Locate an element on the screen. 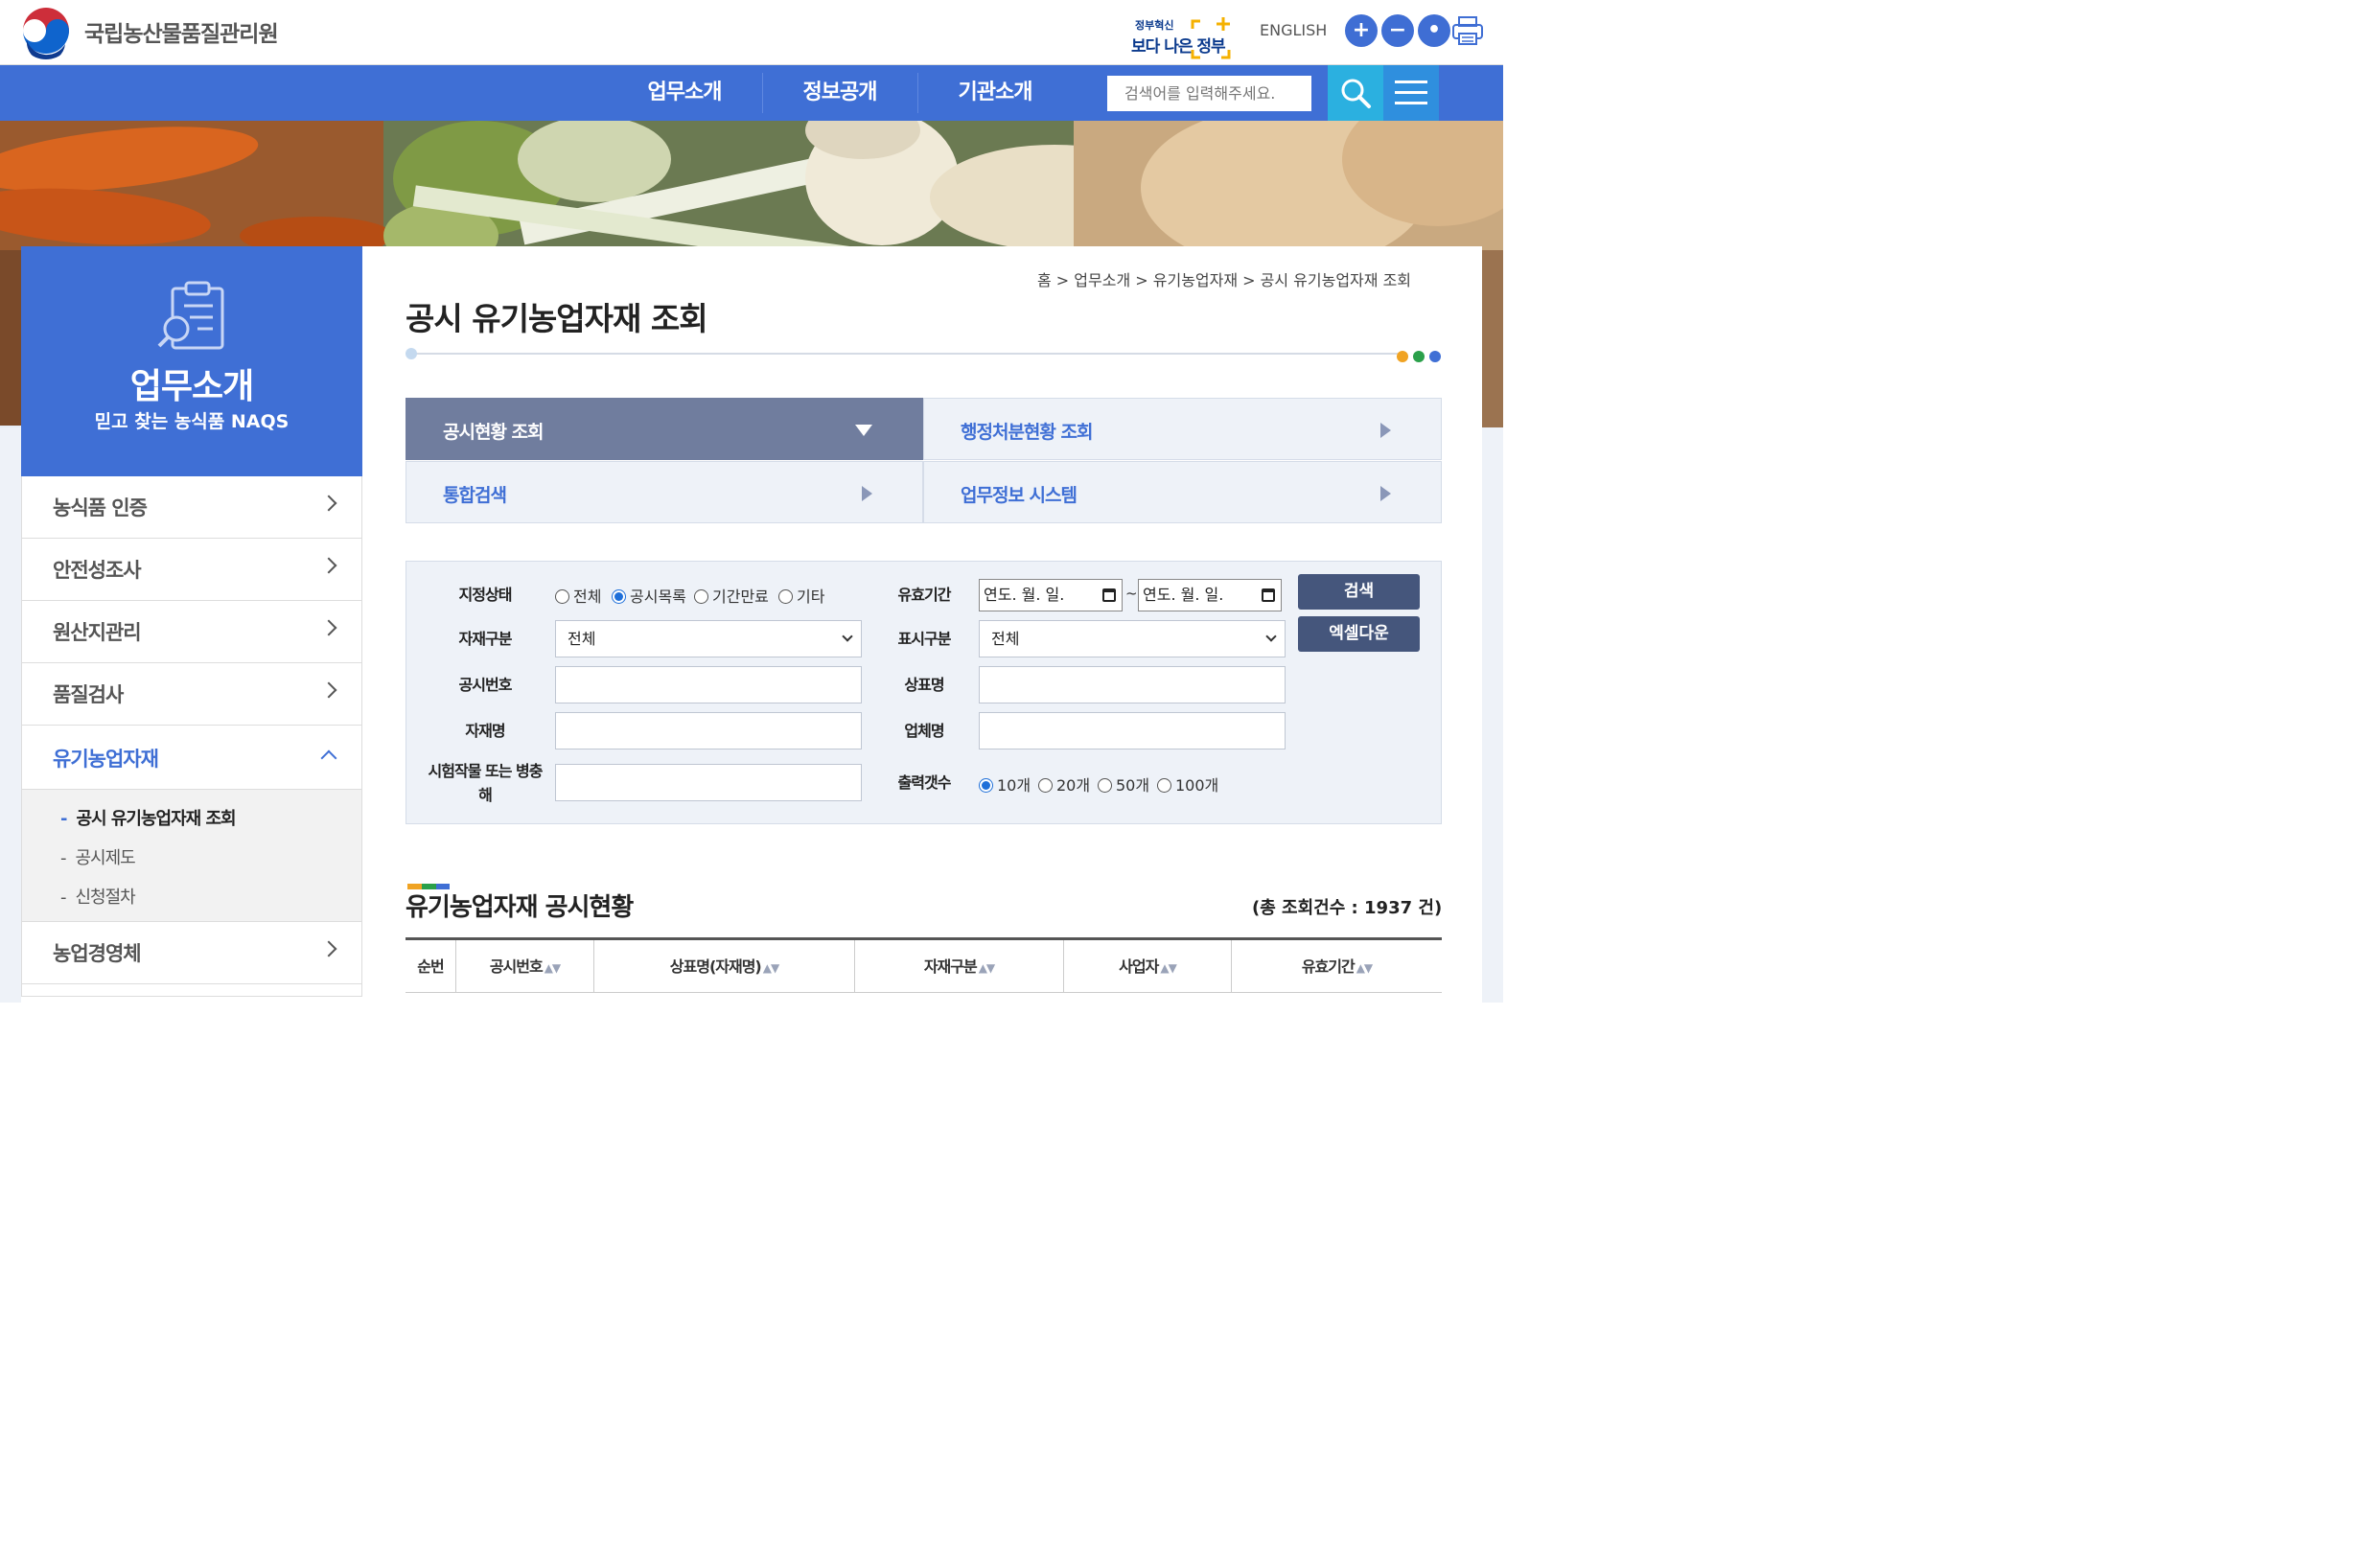 The image size is (2364, 1568). valid-from-date-input: 연도. 월. 일. is located at coordinates (1051, 595).